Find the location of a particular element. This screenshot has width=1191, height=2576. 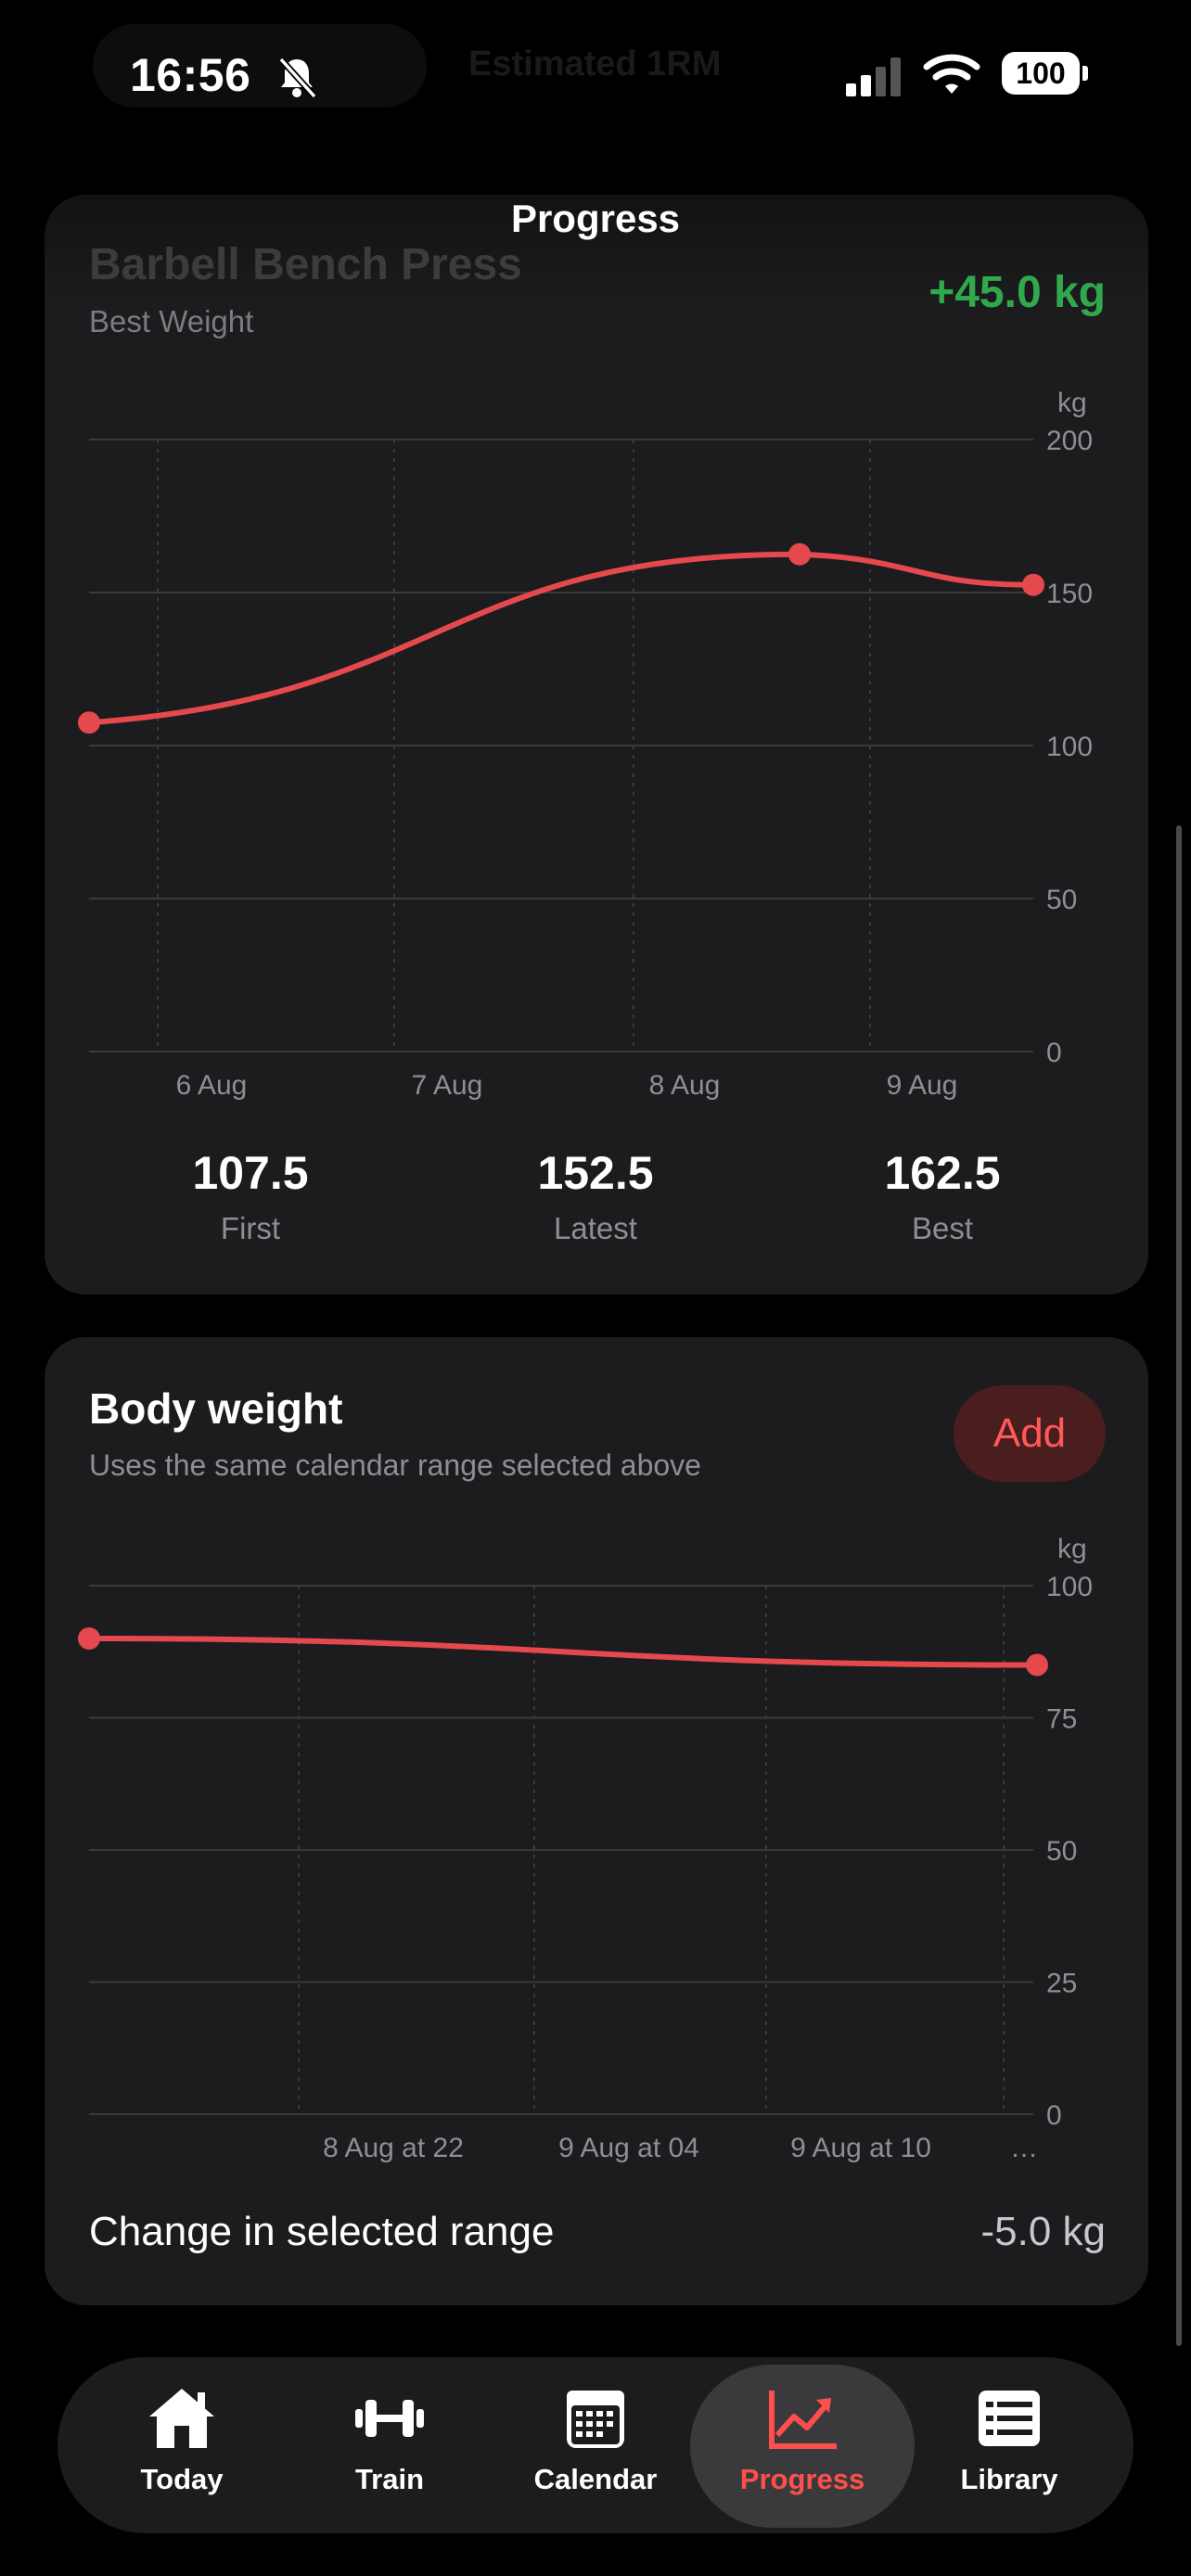

x-tick-label: 6 Aug is located at coordinates (212, 1085).